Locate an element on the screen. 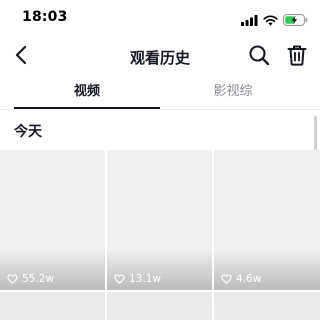 This screenshot has width=320, height=320. like-count-text: 55.2w is located at coordinates (38, 279).